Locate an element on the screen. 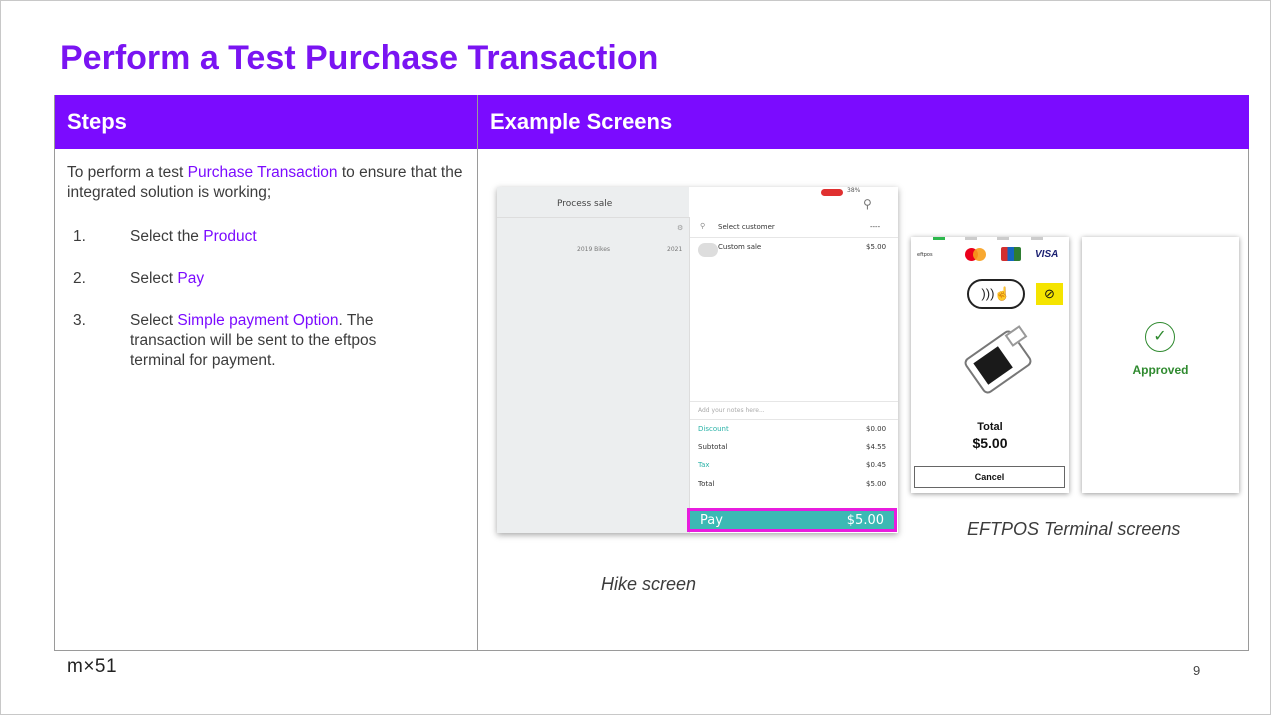  total-value: $5.00 is located at coordinates (876, 484).